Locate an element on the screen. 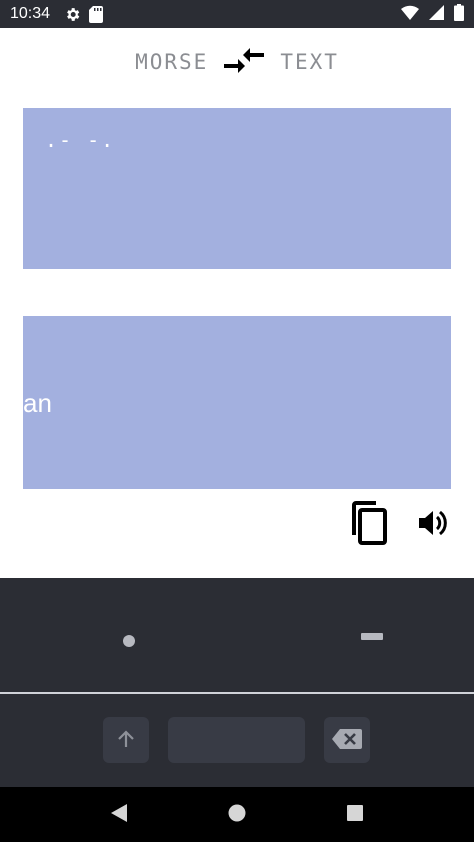 The width and height of the screenshot is (474, 842). keyboard-divider is located at coordinates (237, 693).